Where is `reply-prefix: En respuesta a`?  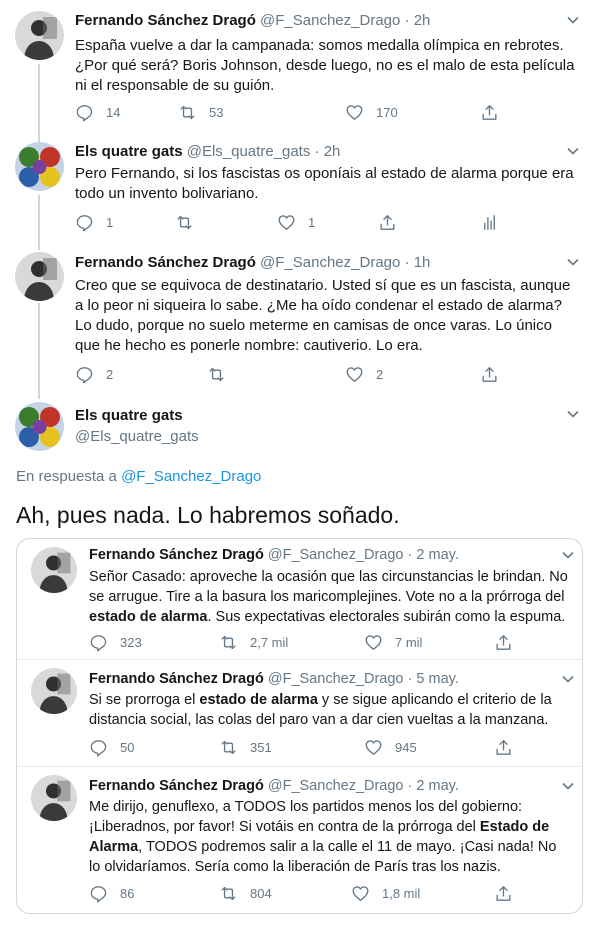 reply-prefix: En respuesta a is located at coordinates (66, 476).